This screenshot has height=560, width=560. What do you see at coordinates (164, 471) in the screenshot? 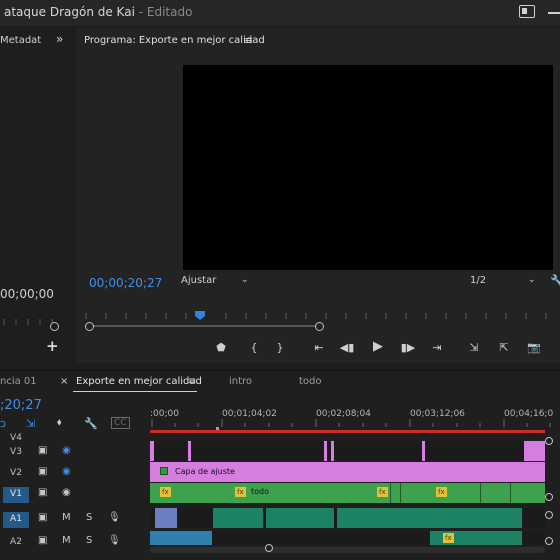
I see `clip-color-swatch` at bounding box center [164, 471].